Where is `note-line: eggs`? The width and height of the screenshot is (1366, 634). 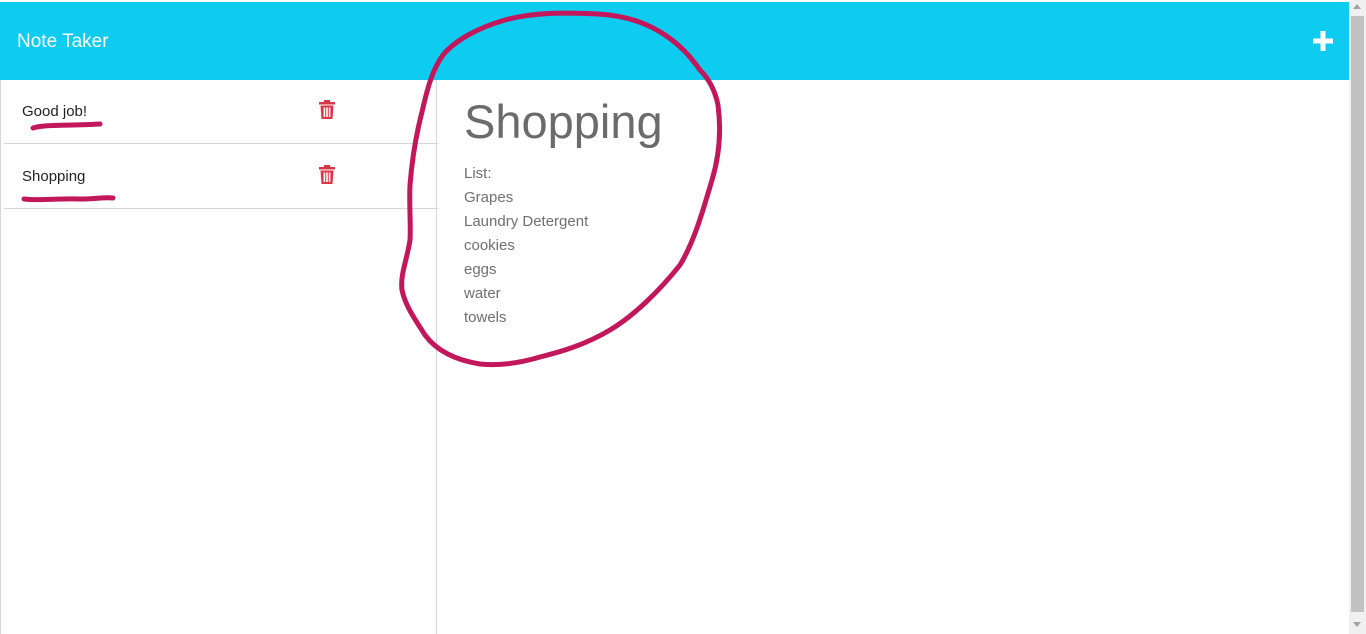 note-line: eggs is located at coordinates (480, 269).